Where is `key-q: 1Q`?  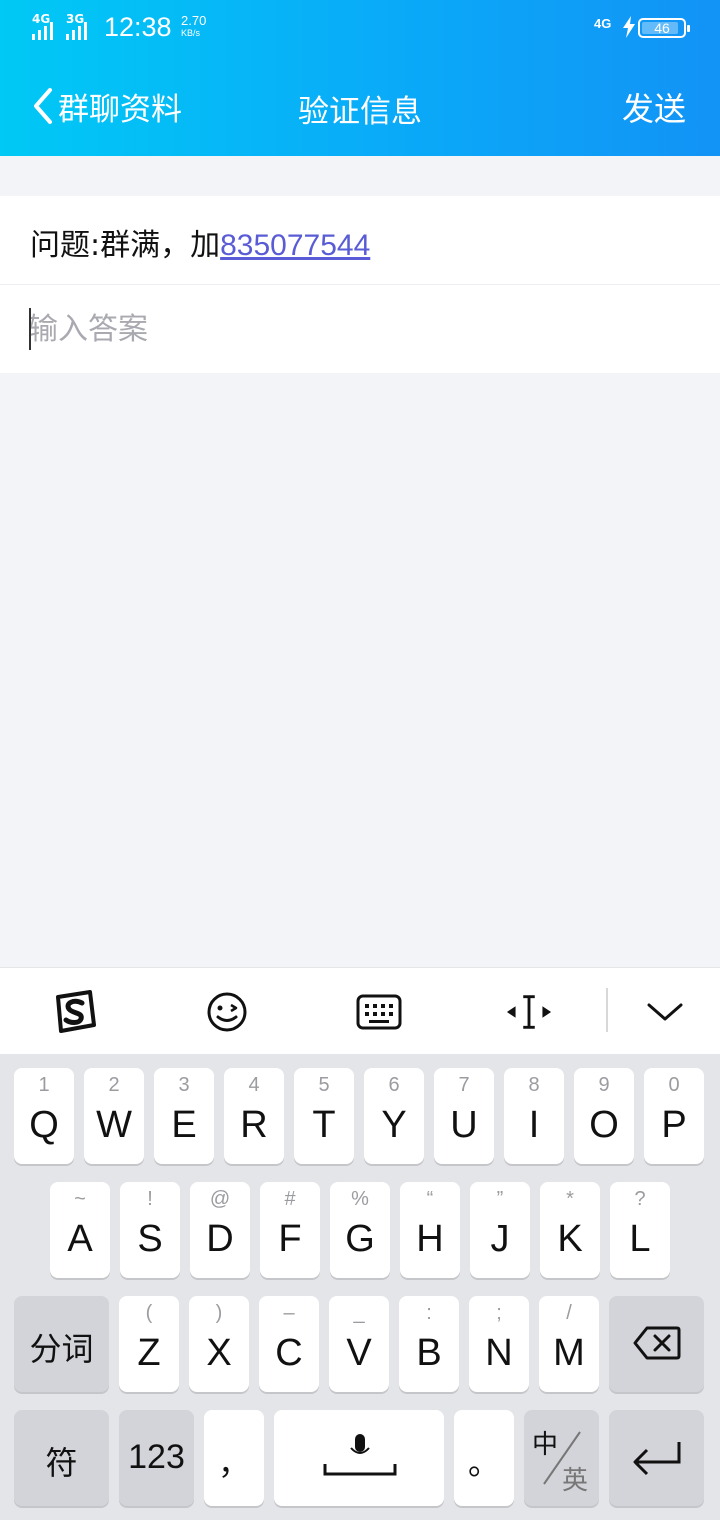 key-q: 1Q is located at coordinates (44, 1116).